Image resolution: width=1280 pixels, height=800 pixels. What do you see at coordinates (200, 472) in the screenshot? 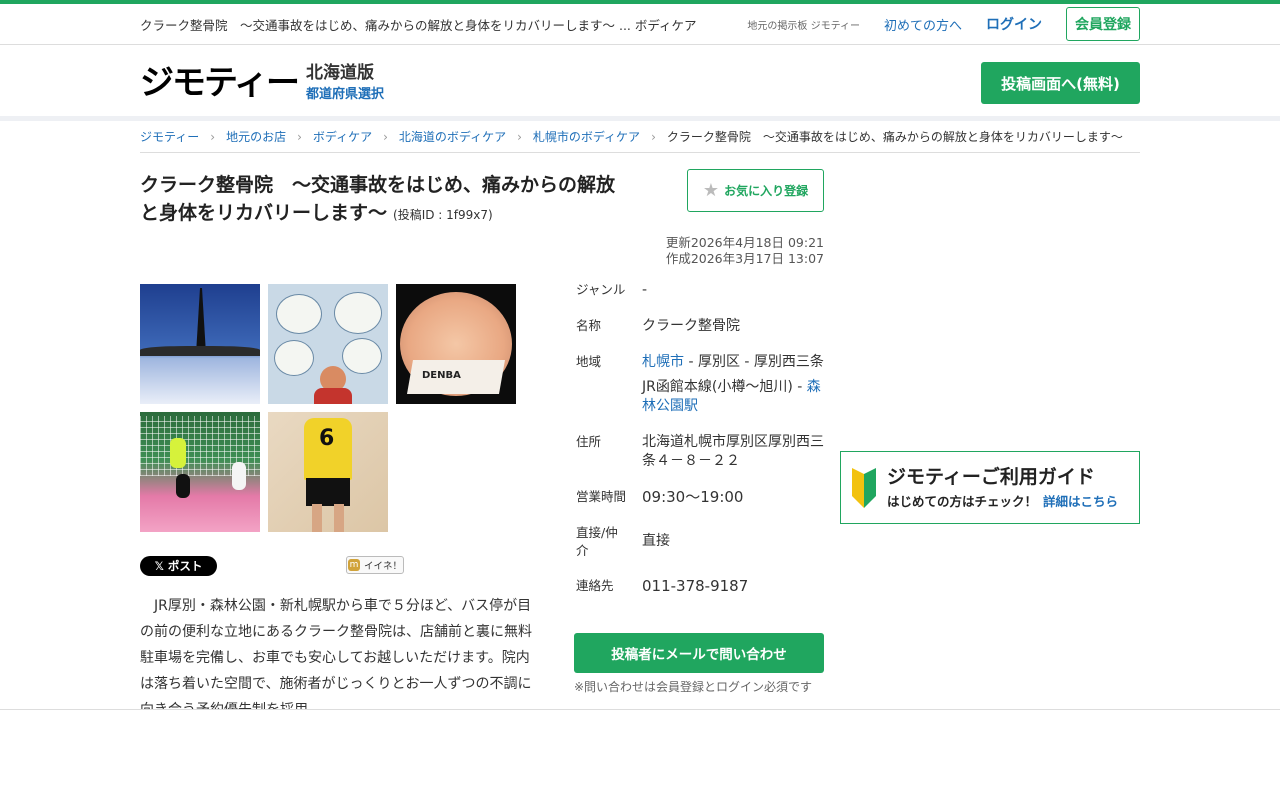
I see `photo-thumbnail-handball` at bounding box center [200, 472].